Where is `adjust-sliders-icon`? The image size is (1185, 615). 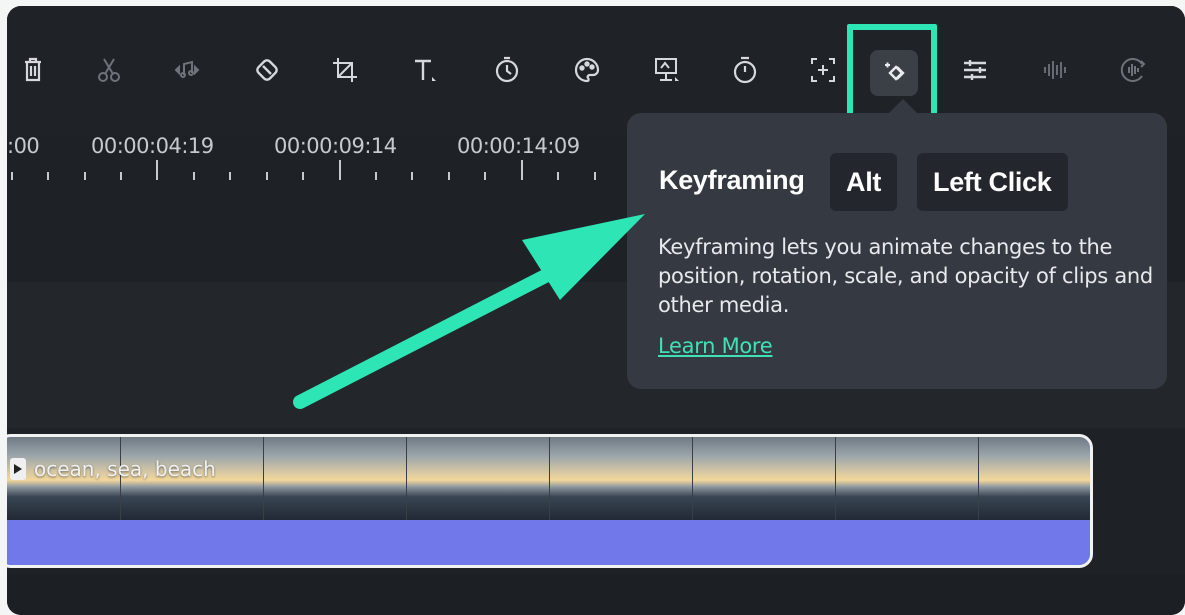 adjust-sliders-icon is located at coordinates (975, 70).